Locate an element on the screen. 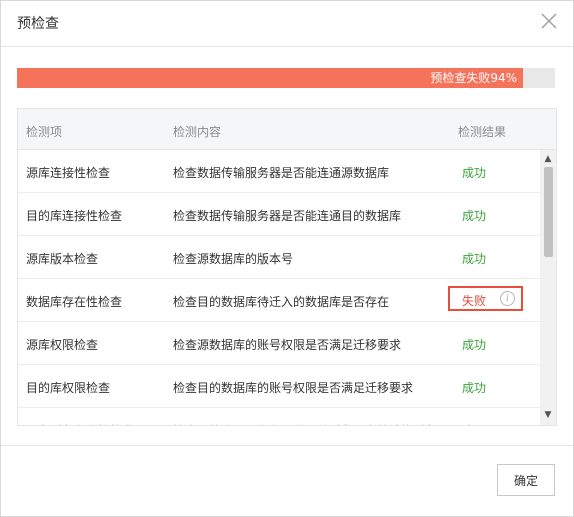 The height and width of the screenshot is (517, 574). check-item-name: 源库权限检查 is located at coordinates (62, 345).